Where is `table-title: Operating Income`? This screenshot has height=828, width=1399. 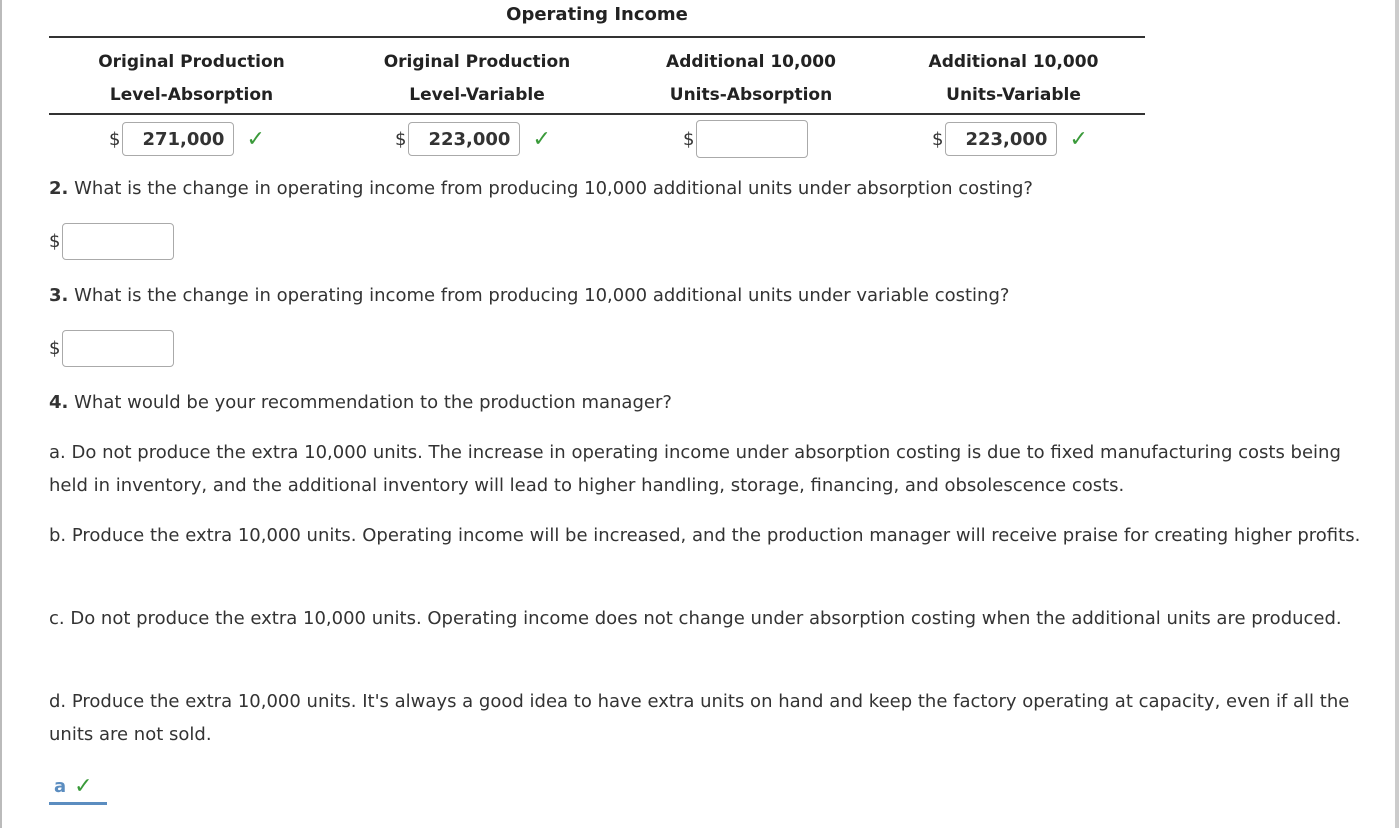
table-title: Operating Income is located at coordinates (597, 14).